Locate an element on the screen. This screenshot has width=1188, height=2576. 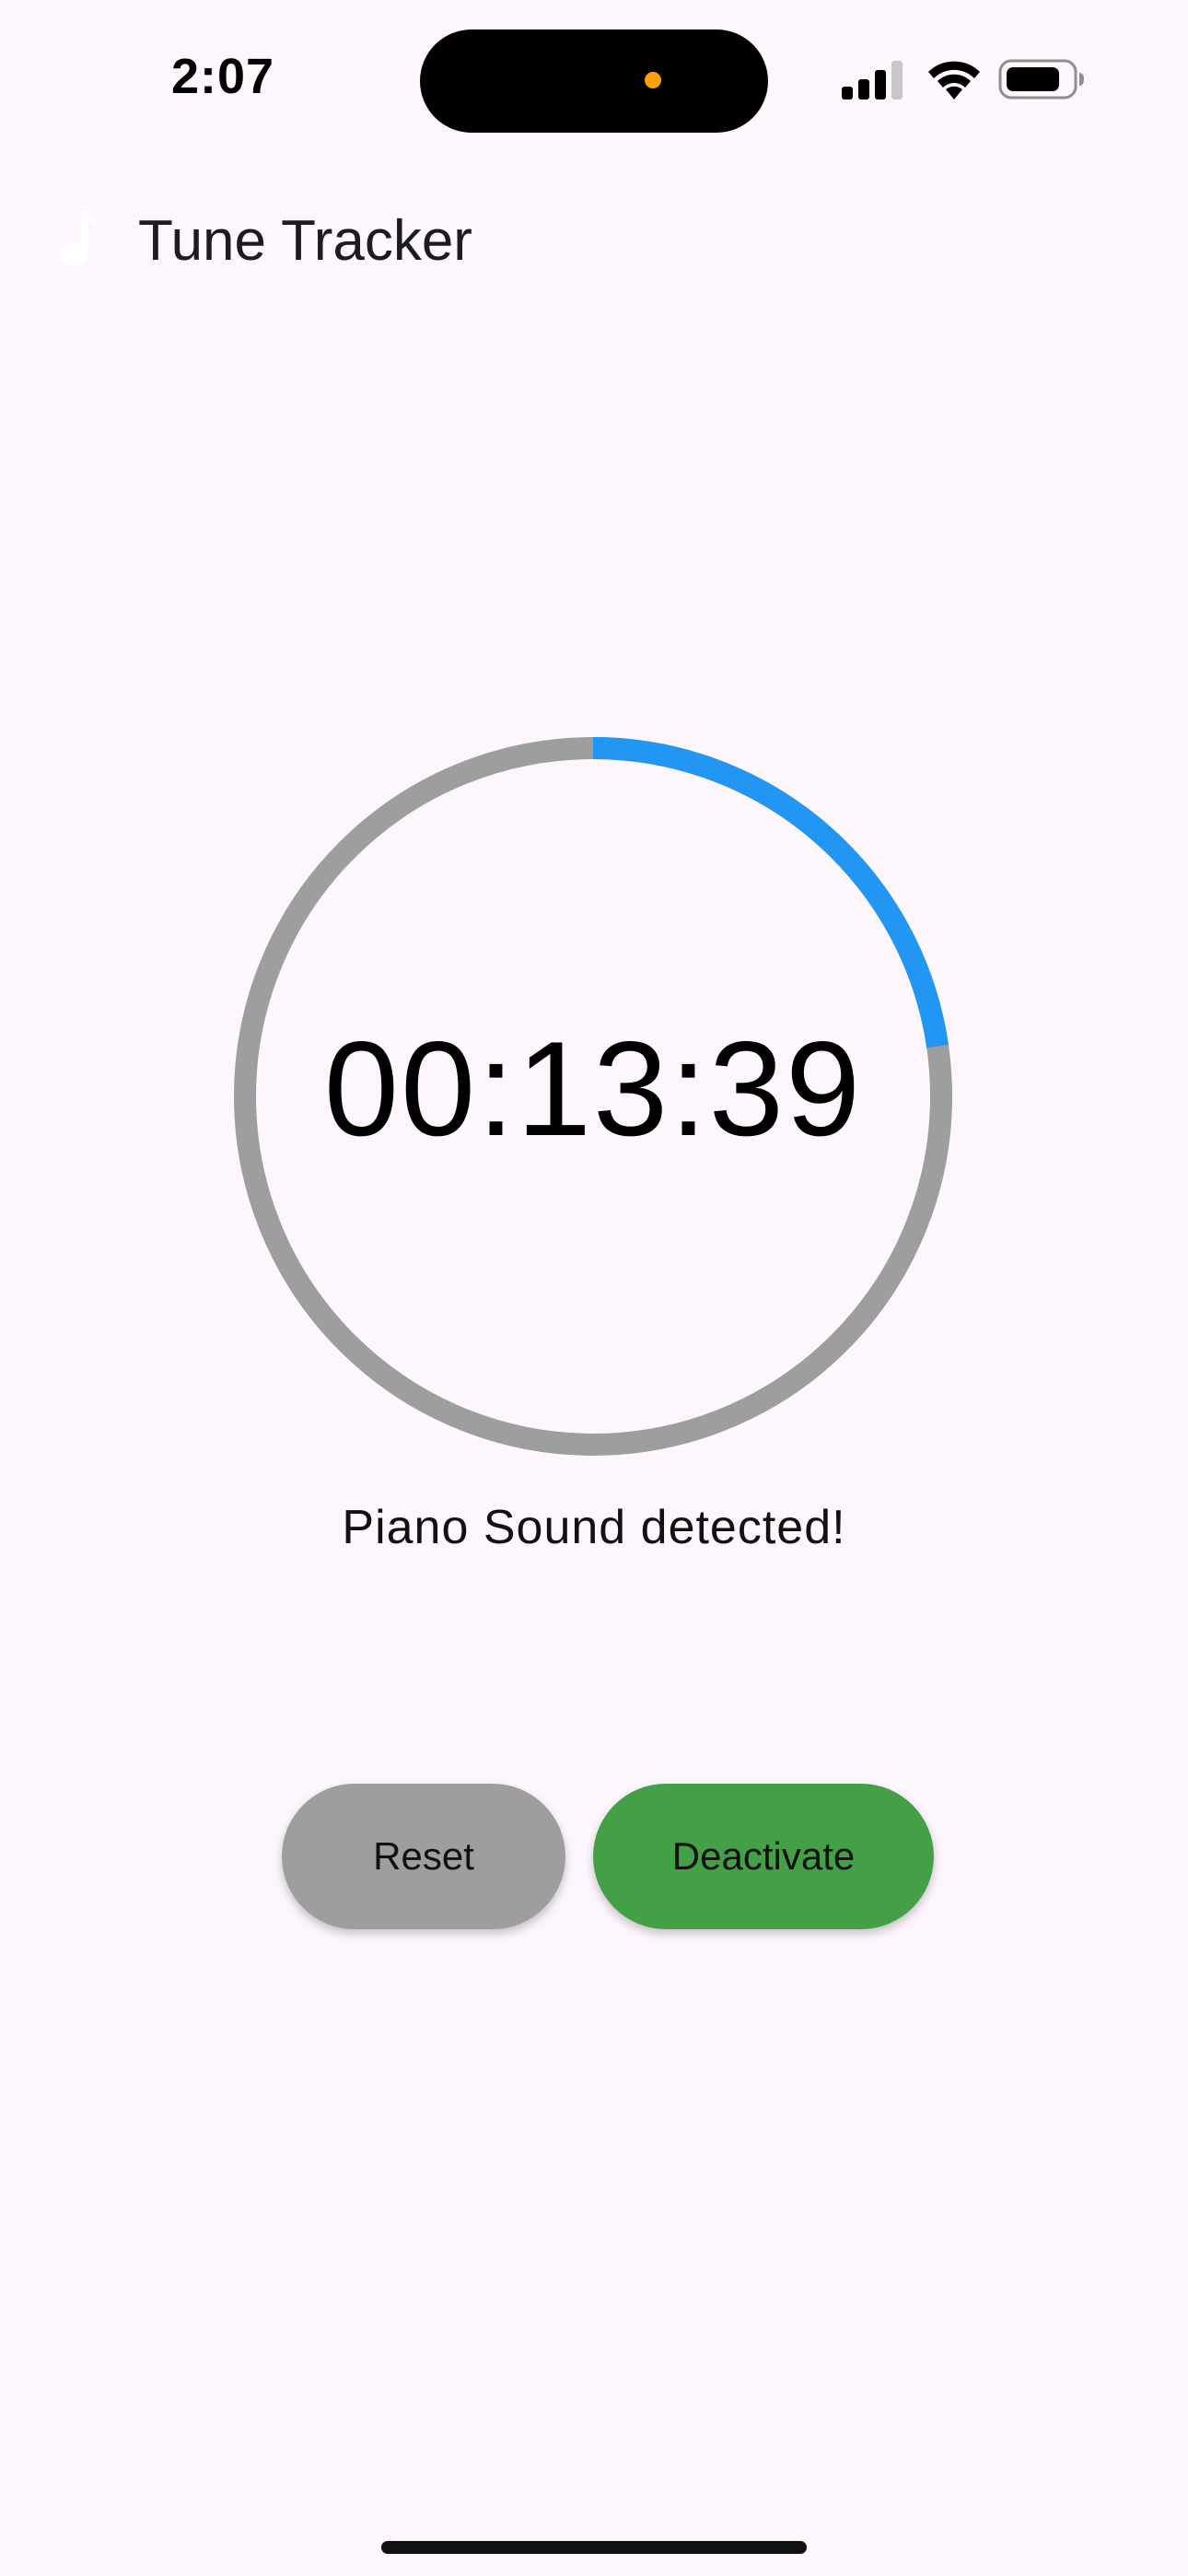
deactivate-button: Deactivate is located at coordinates (763, 1856).